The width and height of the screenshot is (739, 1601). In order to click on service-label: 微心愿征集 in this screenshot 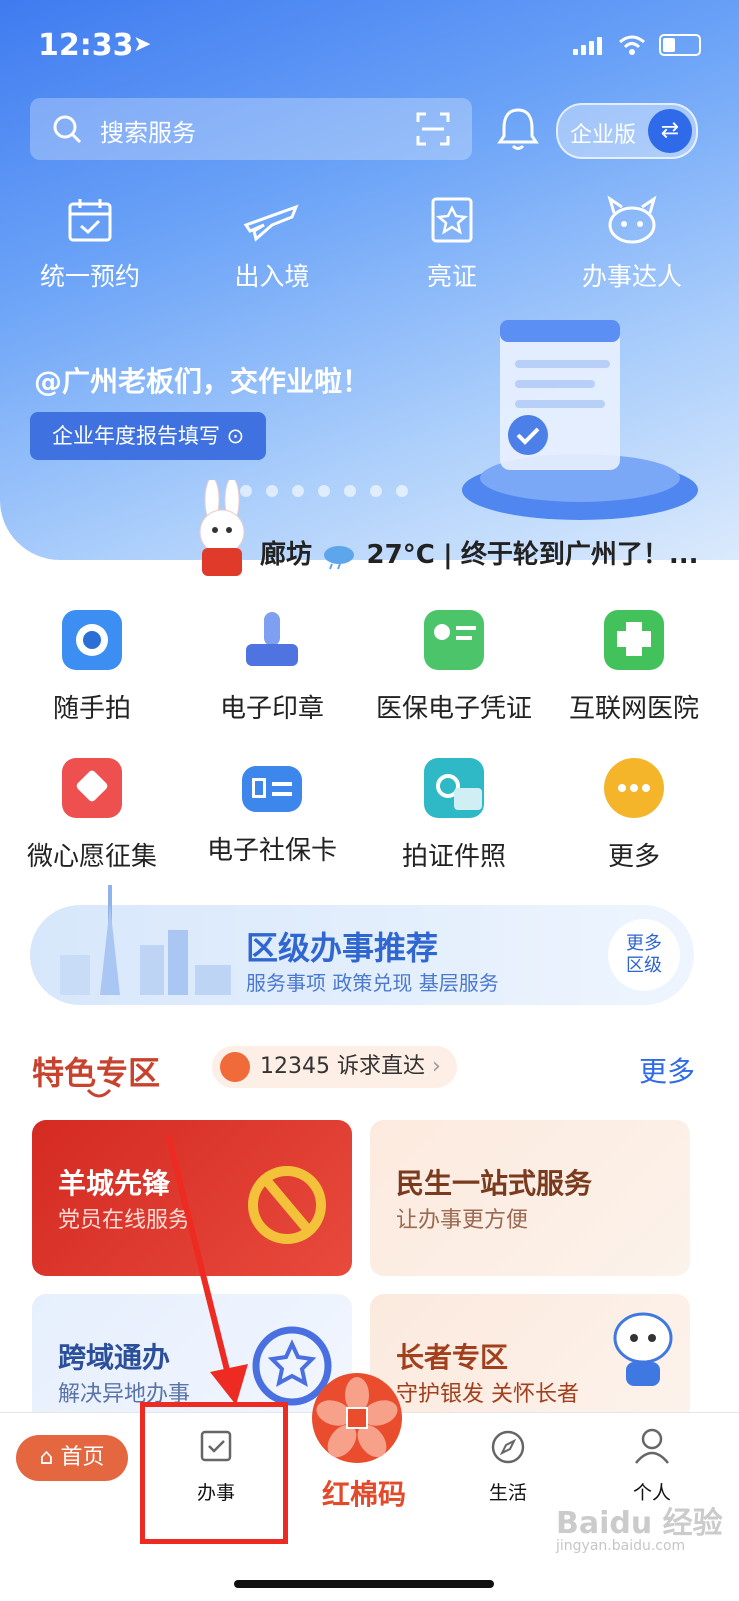, I will do `click(91, 857)`.